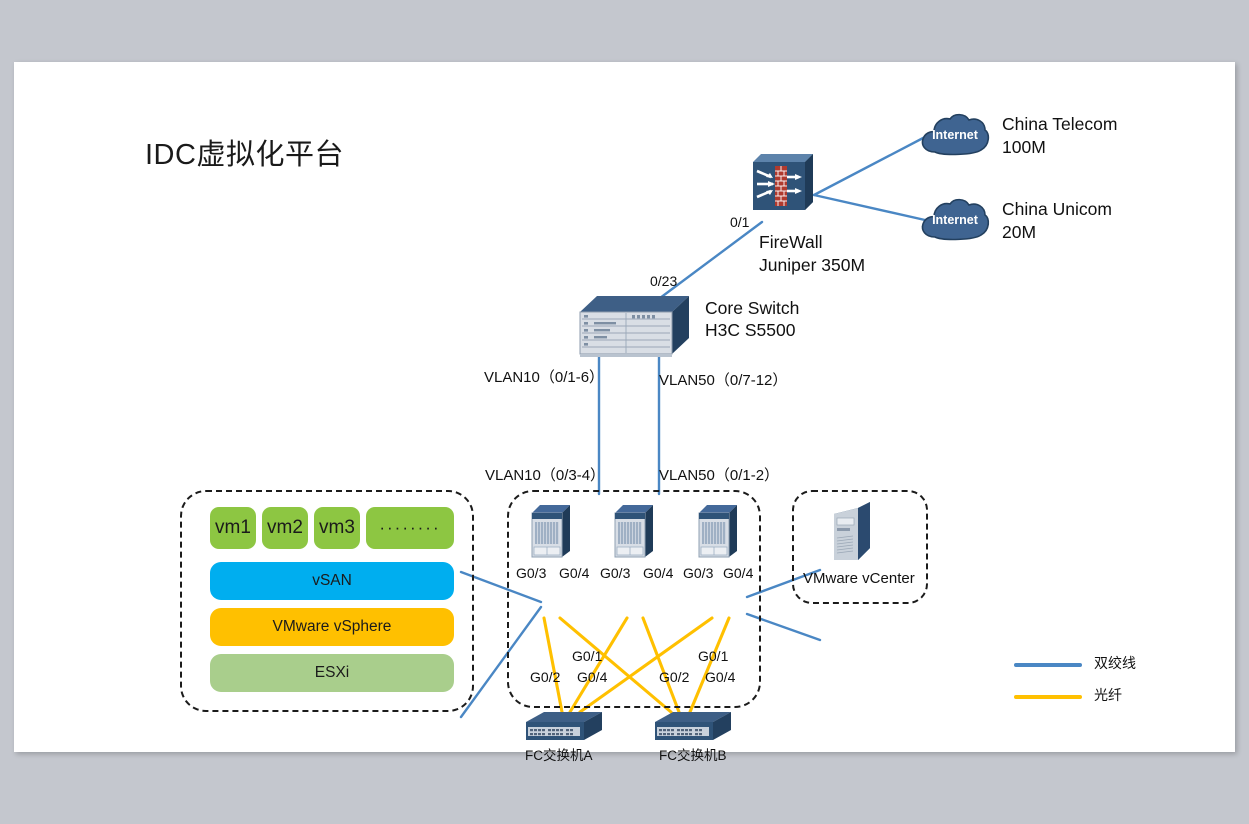  What do you see at coordinates (1048, 665) in the screenshot?
I see `legend-swatch-twisted-pair` at bounding box center [1048, 665].